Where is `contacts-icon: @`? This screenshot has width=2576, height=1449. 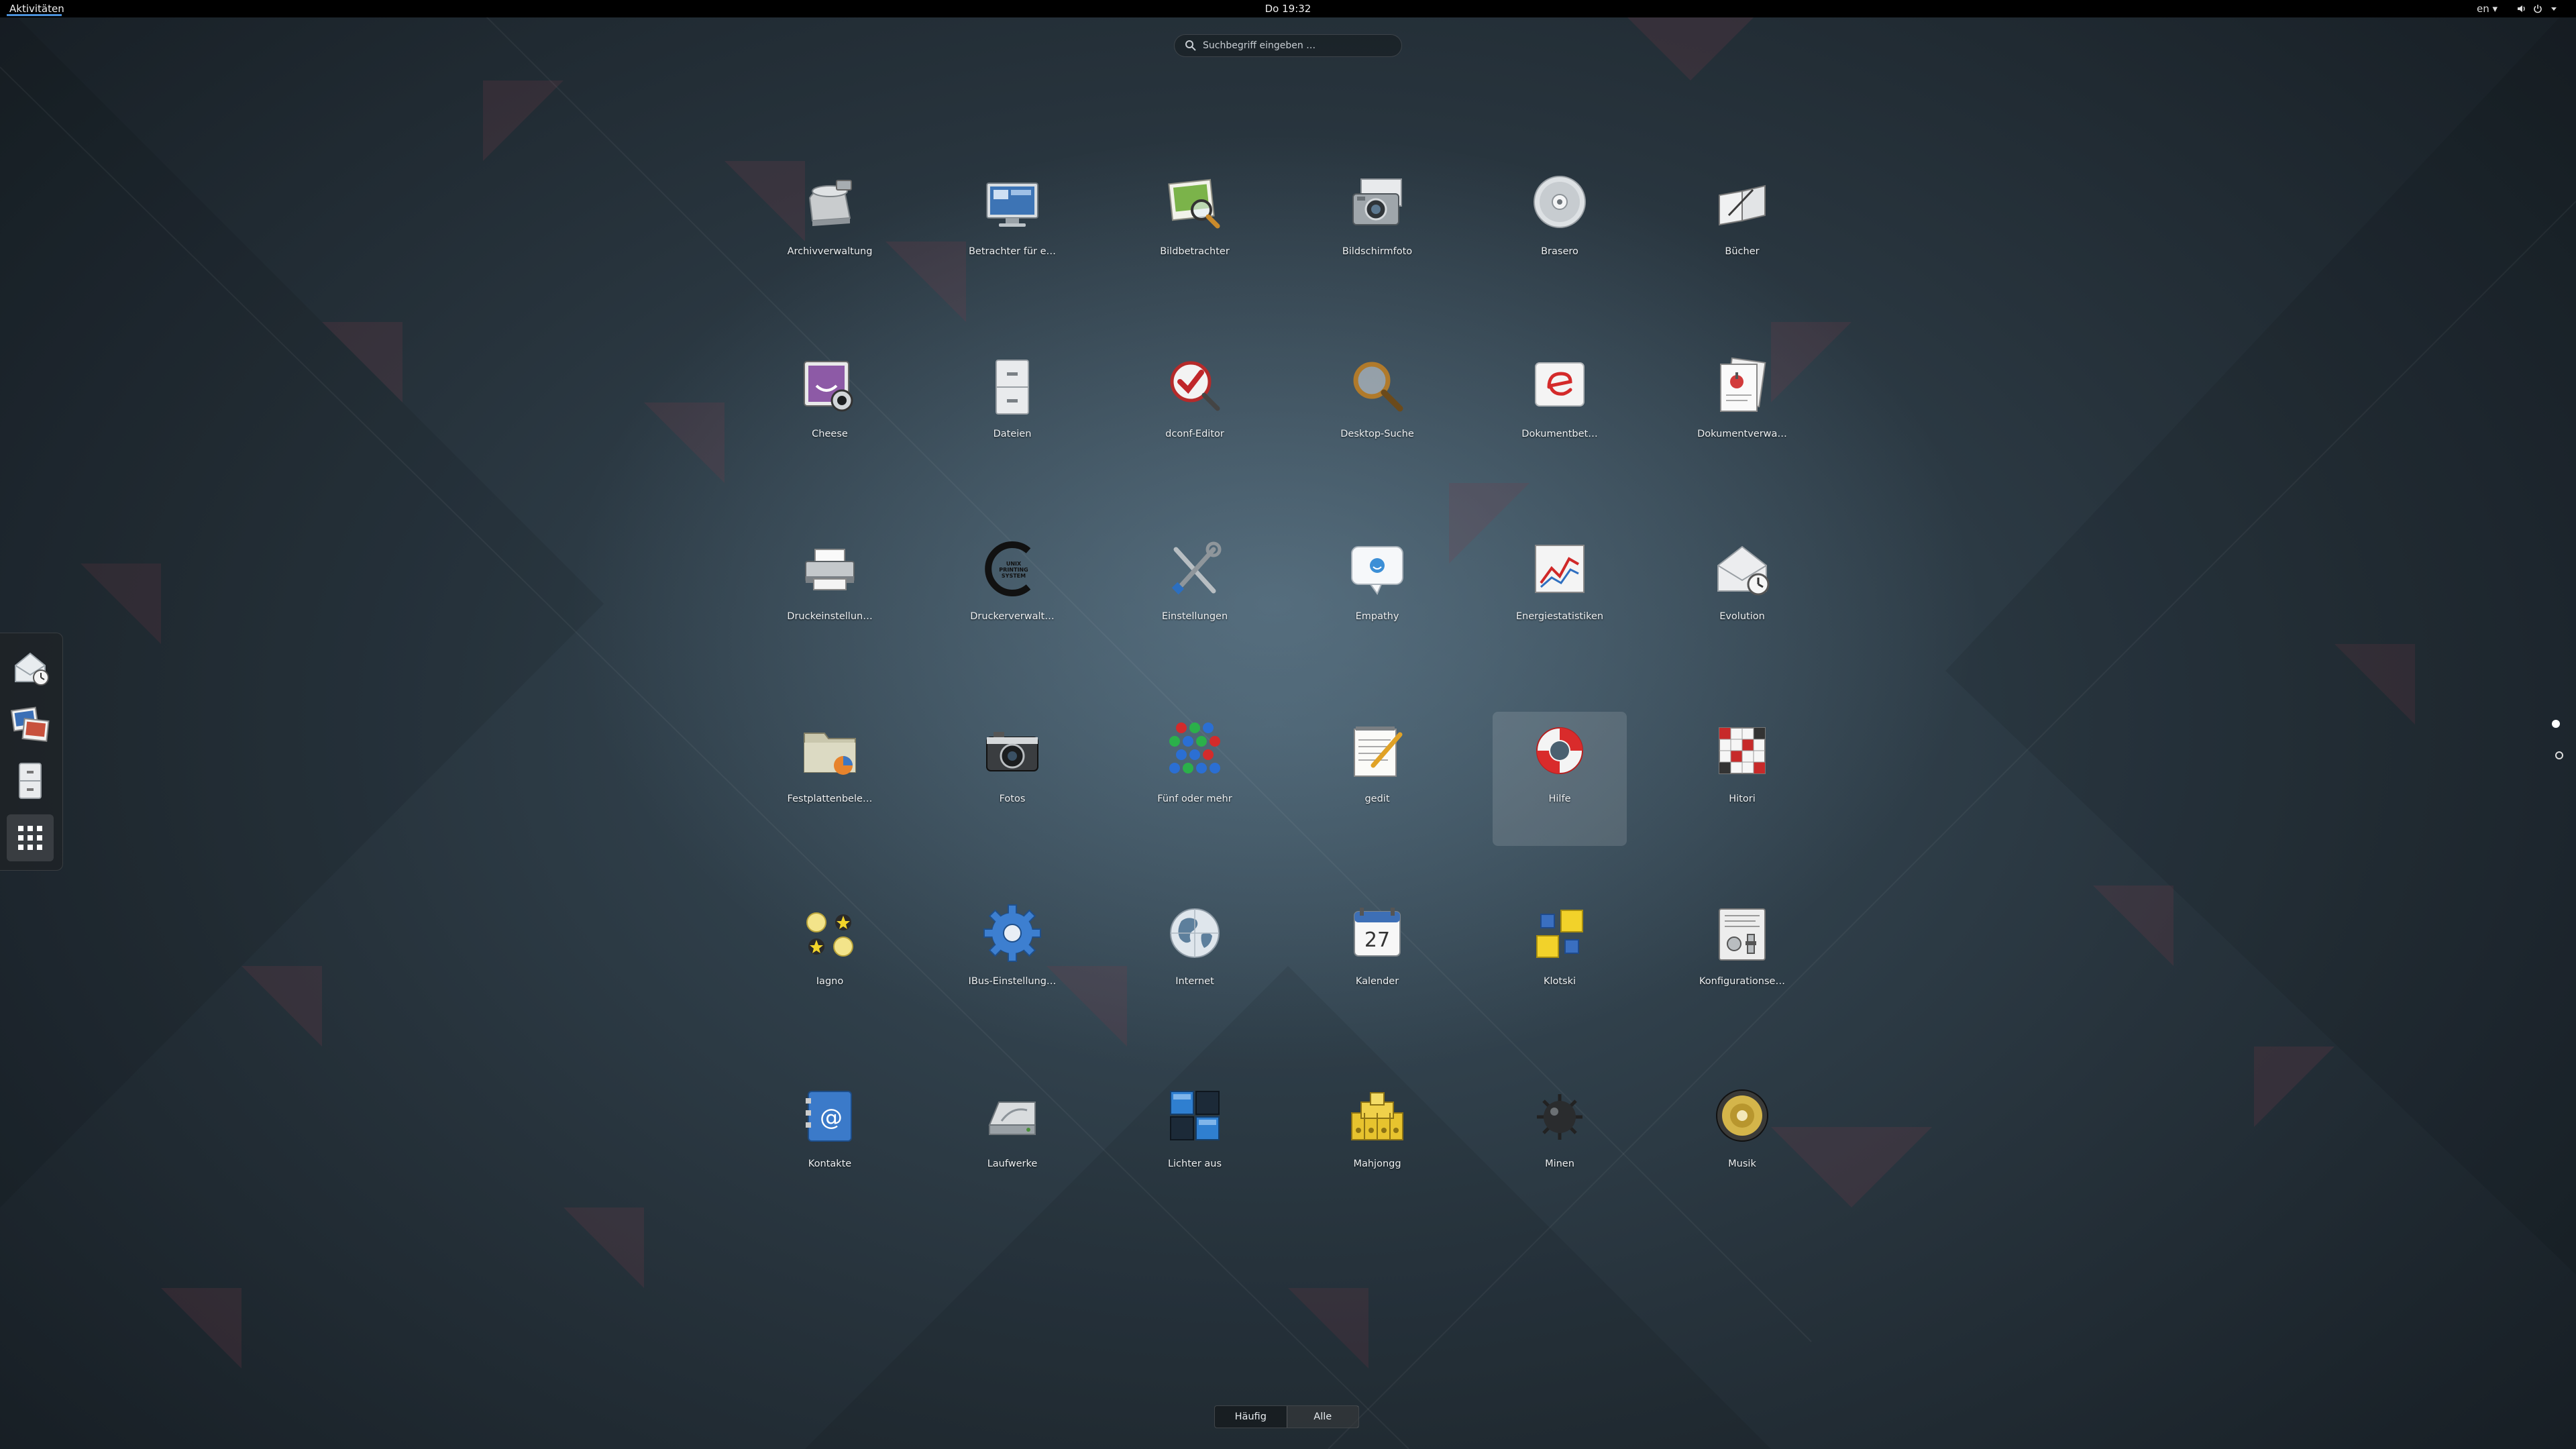 contacts-icon: @ is located at coordinates (829, 1116).